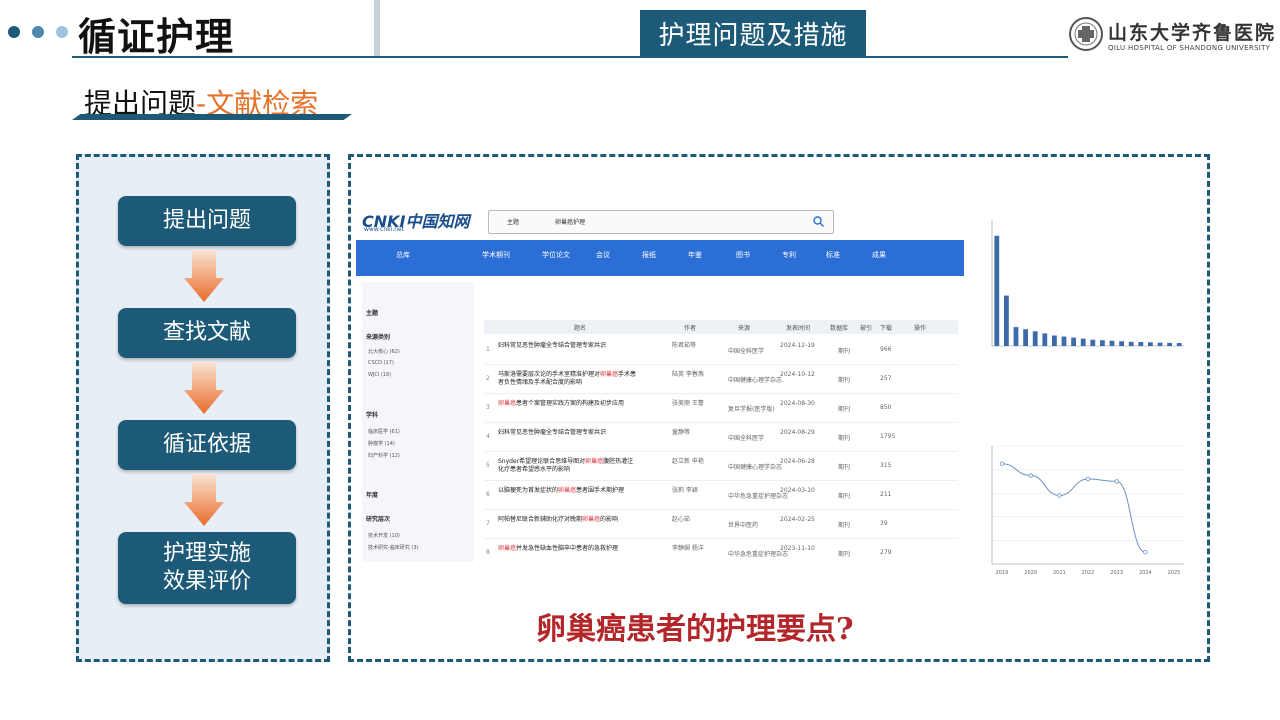 This screenshot has width=1280, height=720. I want to click on article-authors: 陆英 李春燕, so click(697, 375).